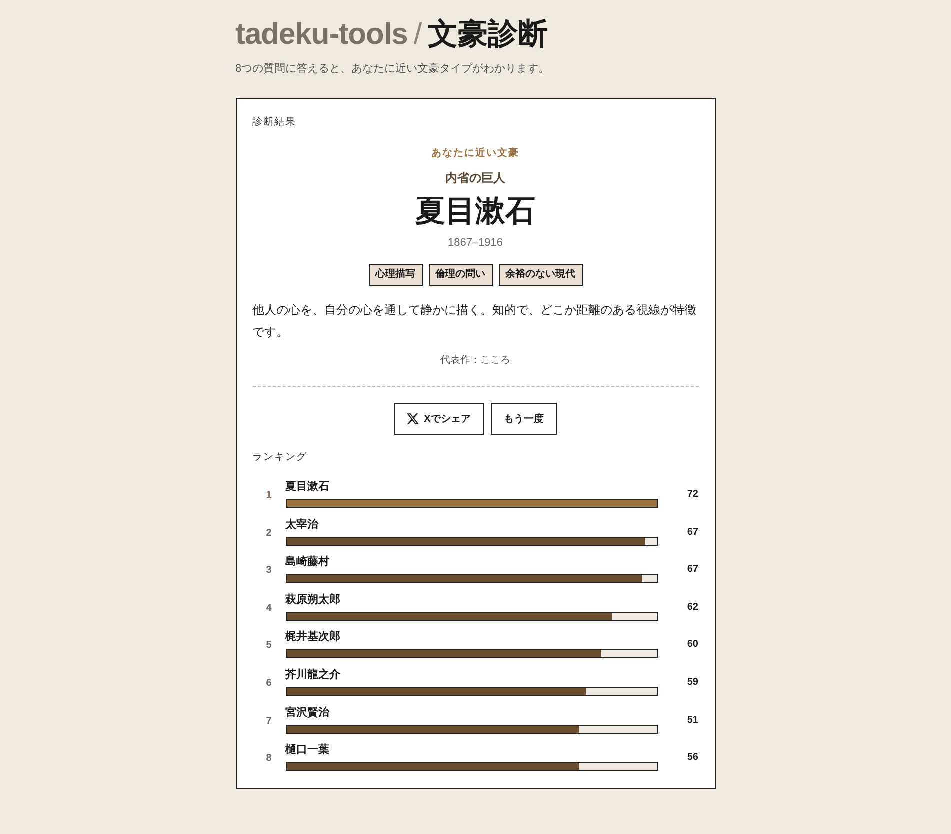 The width and height of the screenshot is (951, 834). Describe the element at coordinates (269, 682) in the screenshot. I see `rank-number: 6` at that location.